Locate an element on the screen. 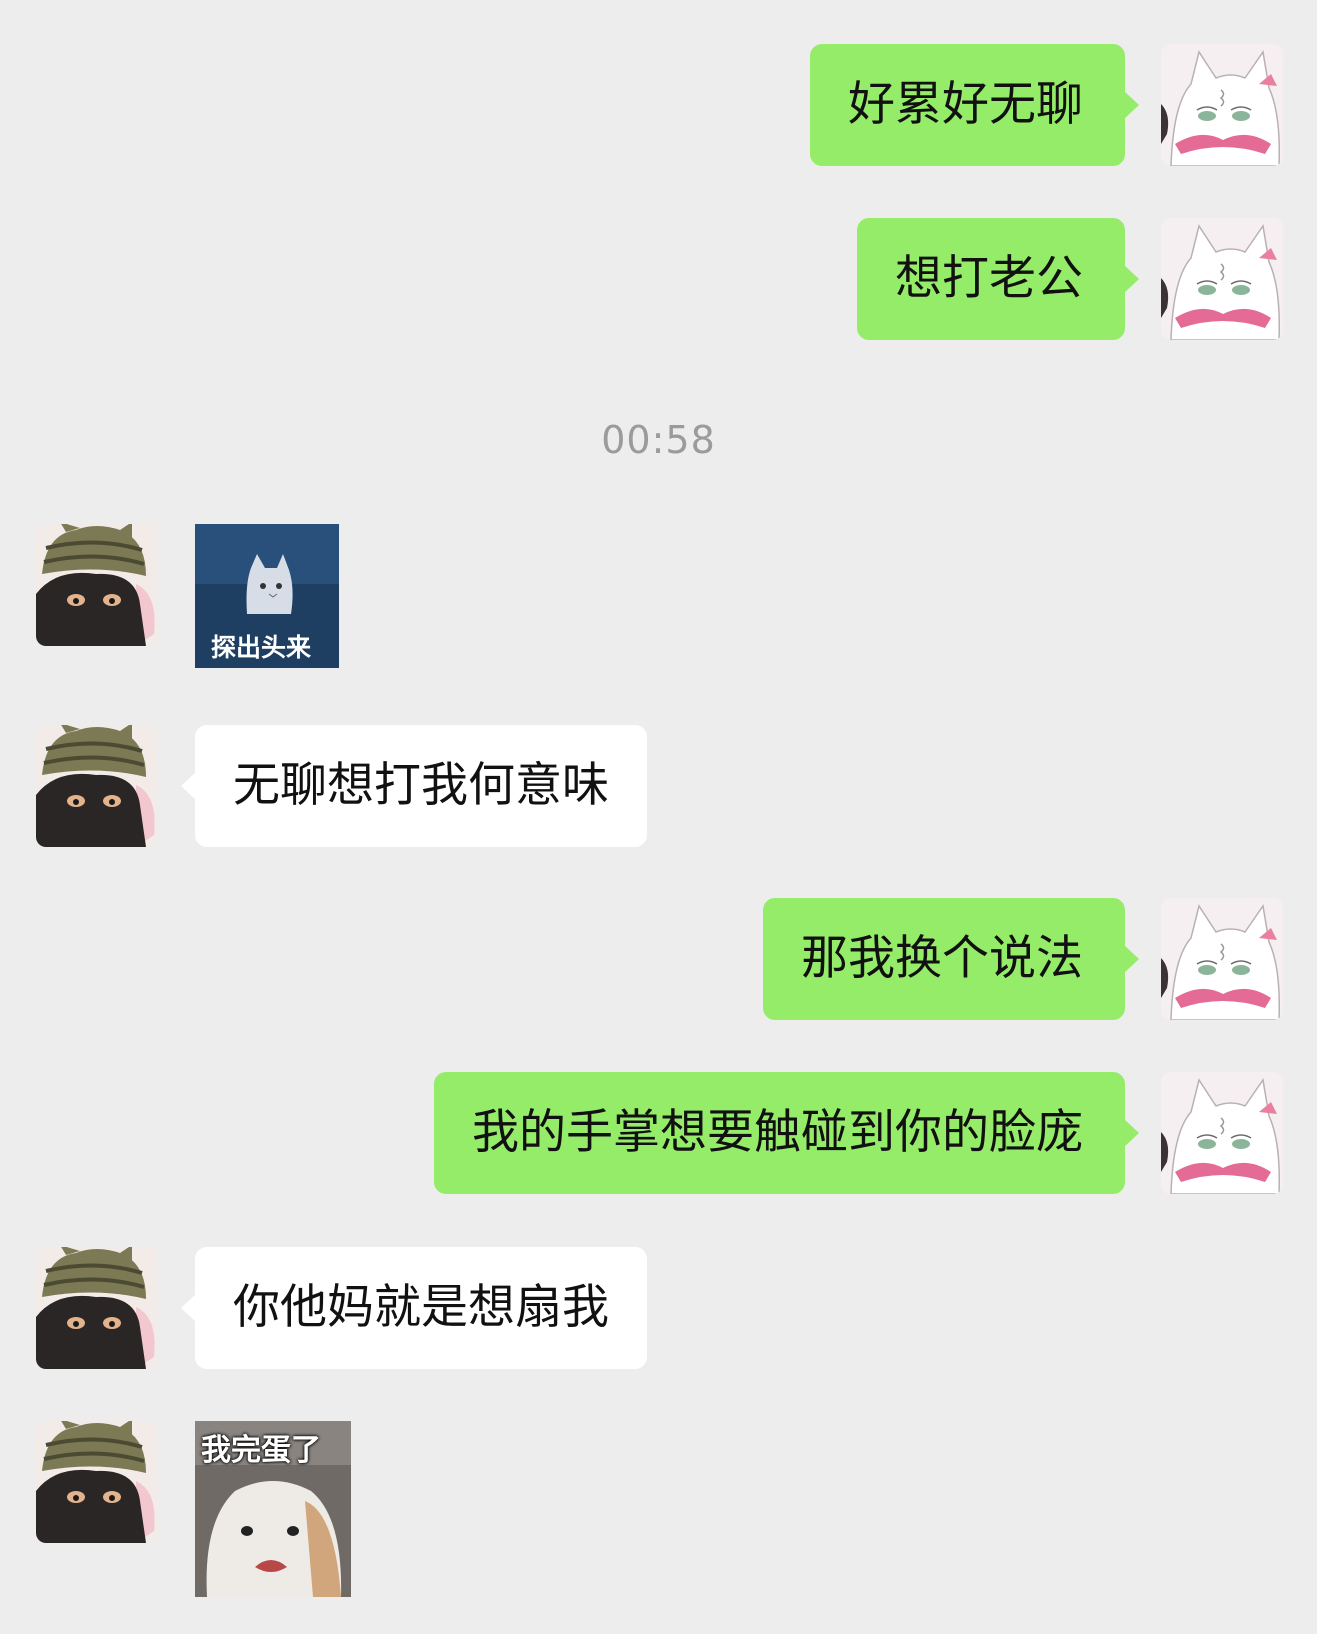 The width and height of the screenshot is (1317, 1634). message-text: 无聊想打我何意味 is located at coordinates (421, 785).